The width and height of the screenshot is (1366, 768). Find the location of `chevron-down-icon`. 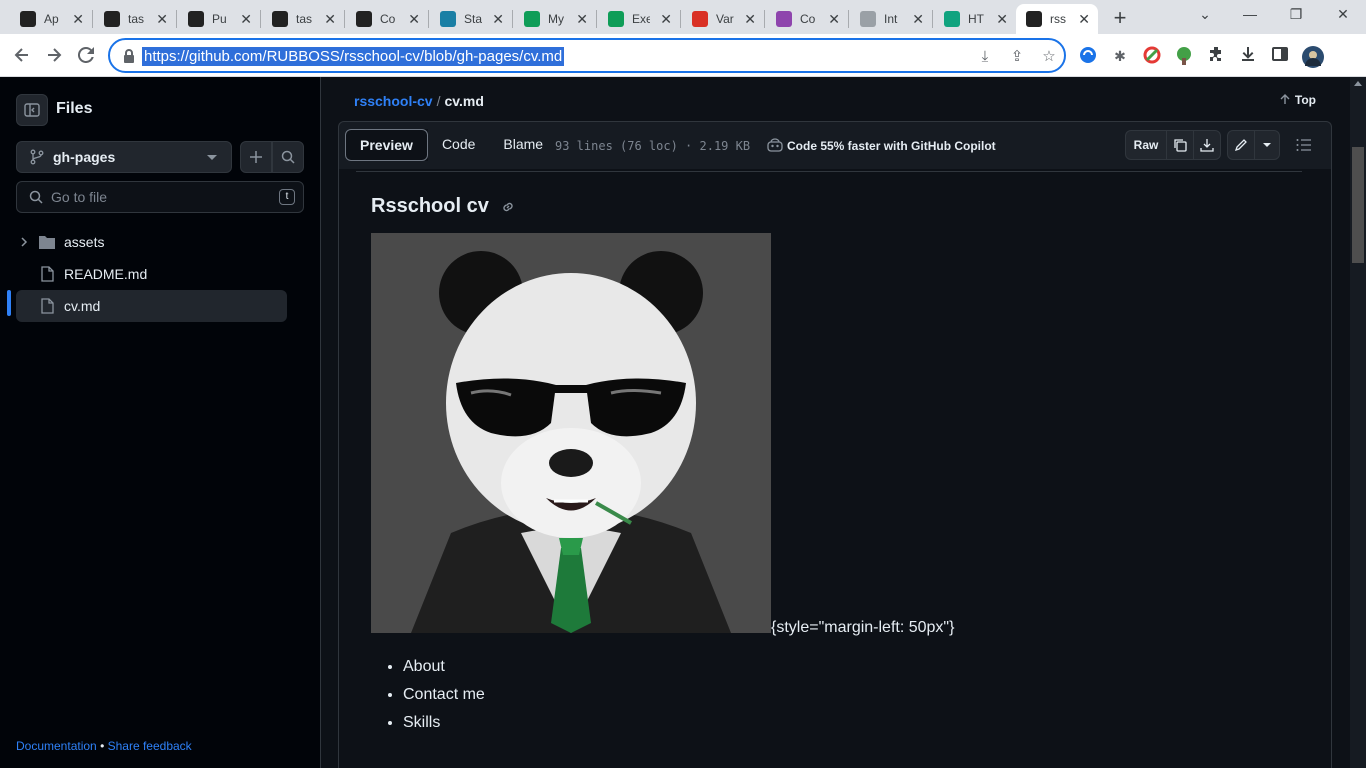

chevron-down-icon is located at coordinates (1267, 145).